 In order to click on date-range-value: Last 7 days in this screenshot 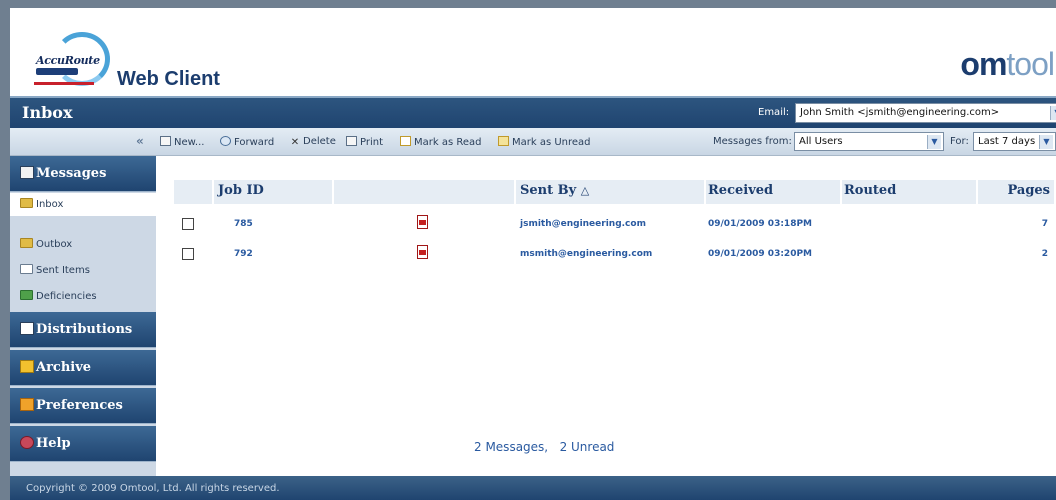, I will do `click(1007, 141)`.